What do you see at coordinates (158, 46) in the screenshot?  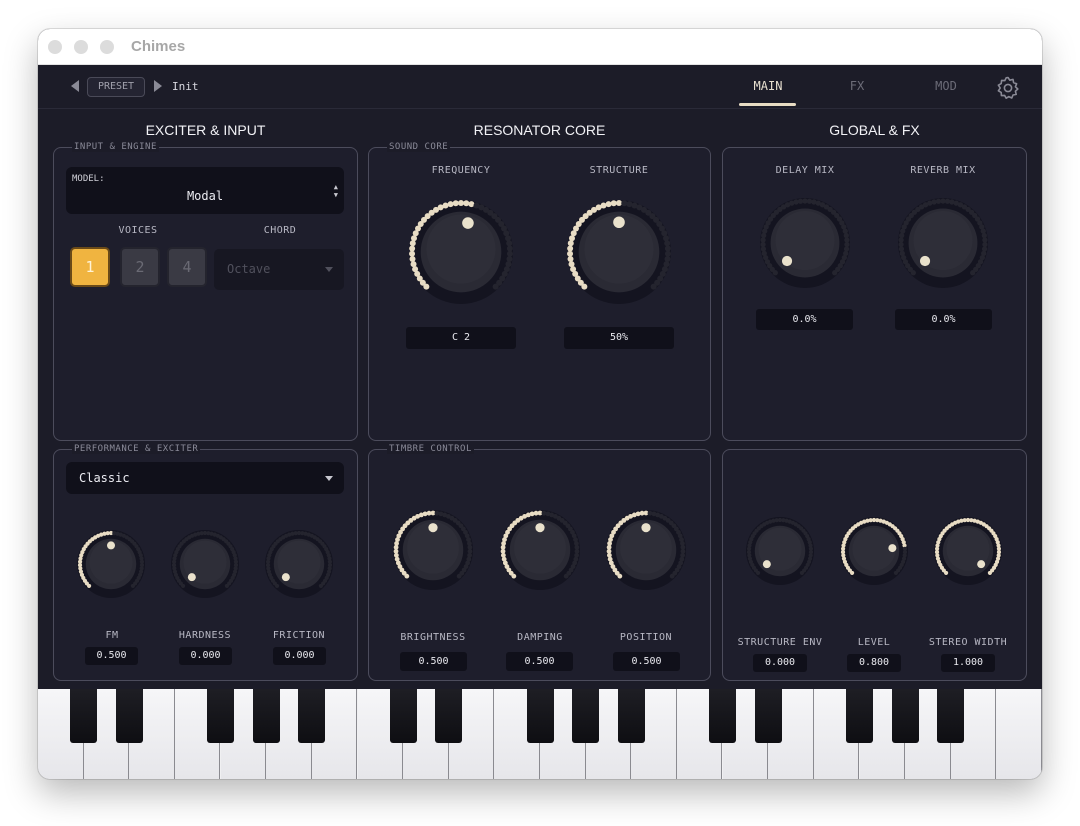 I see `window-title: Chimes` at bounding box center [158, 46].